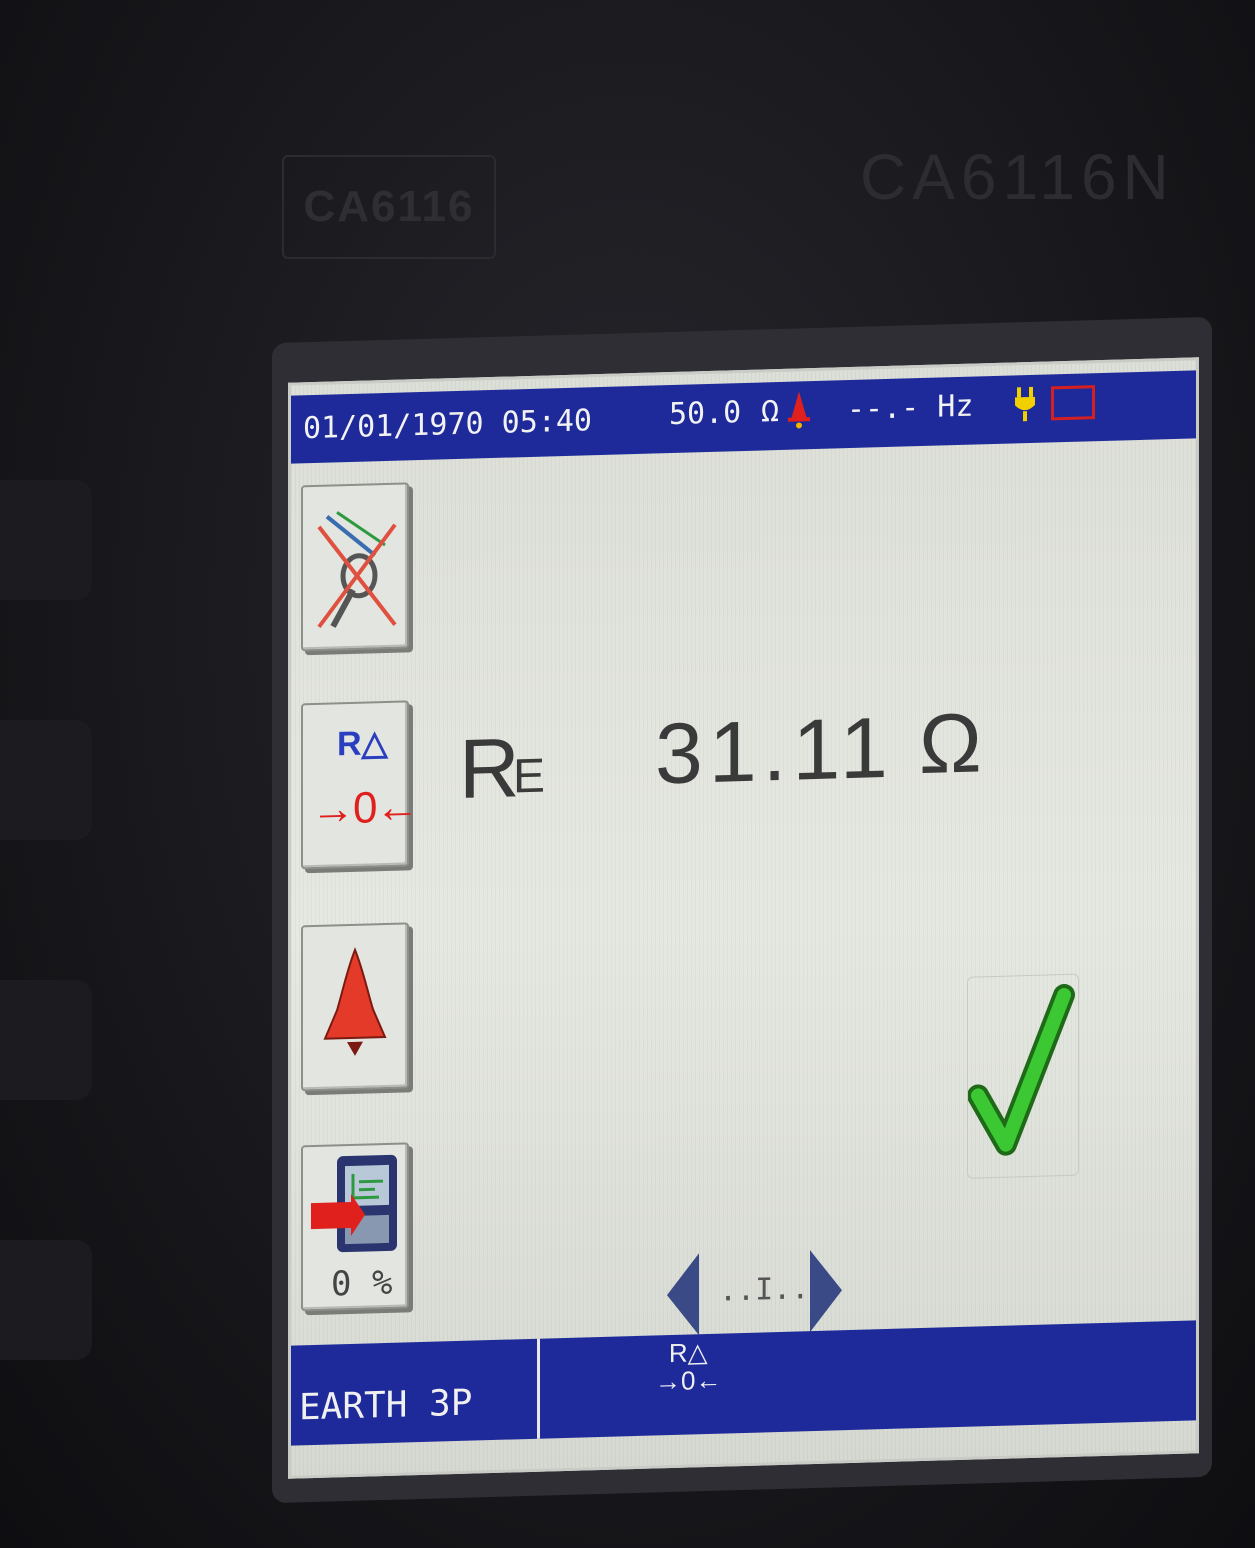 This screenshot has width=1255, height=1548. What do you see at coordinates (799, 410) in the screenshot?
I see `alarm-bell-icon` at bounding box center [799, 410].